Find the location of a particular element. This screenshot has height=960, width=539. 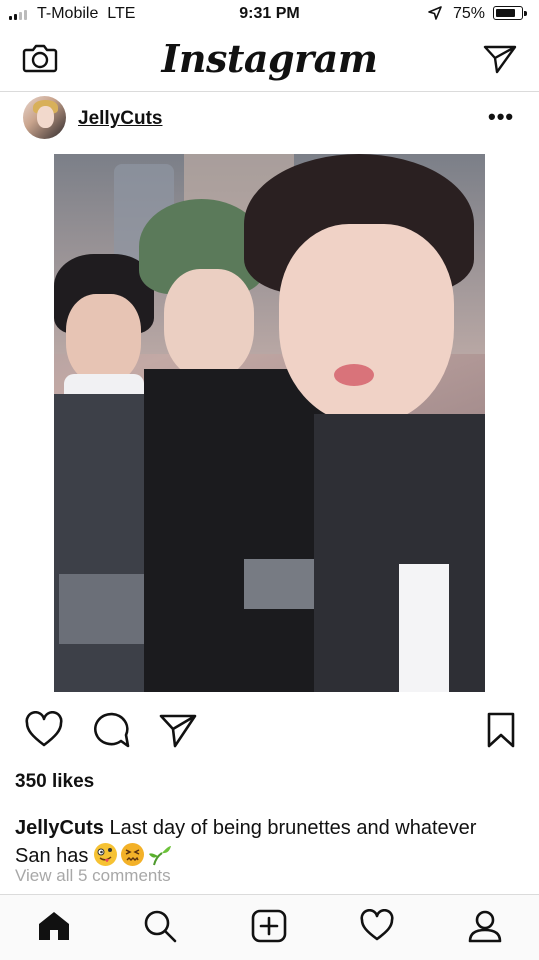

seedling-emoji is located at coordinates (159, 854).